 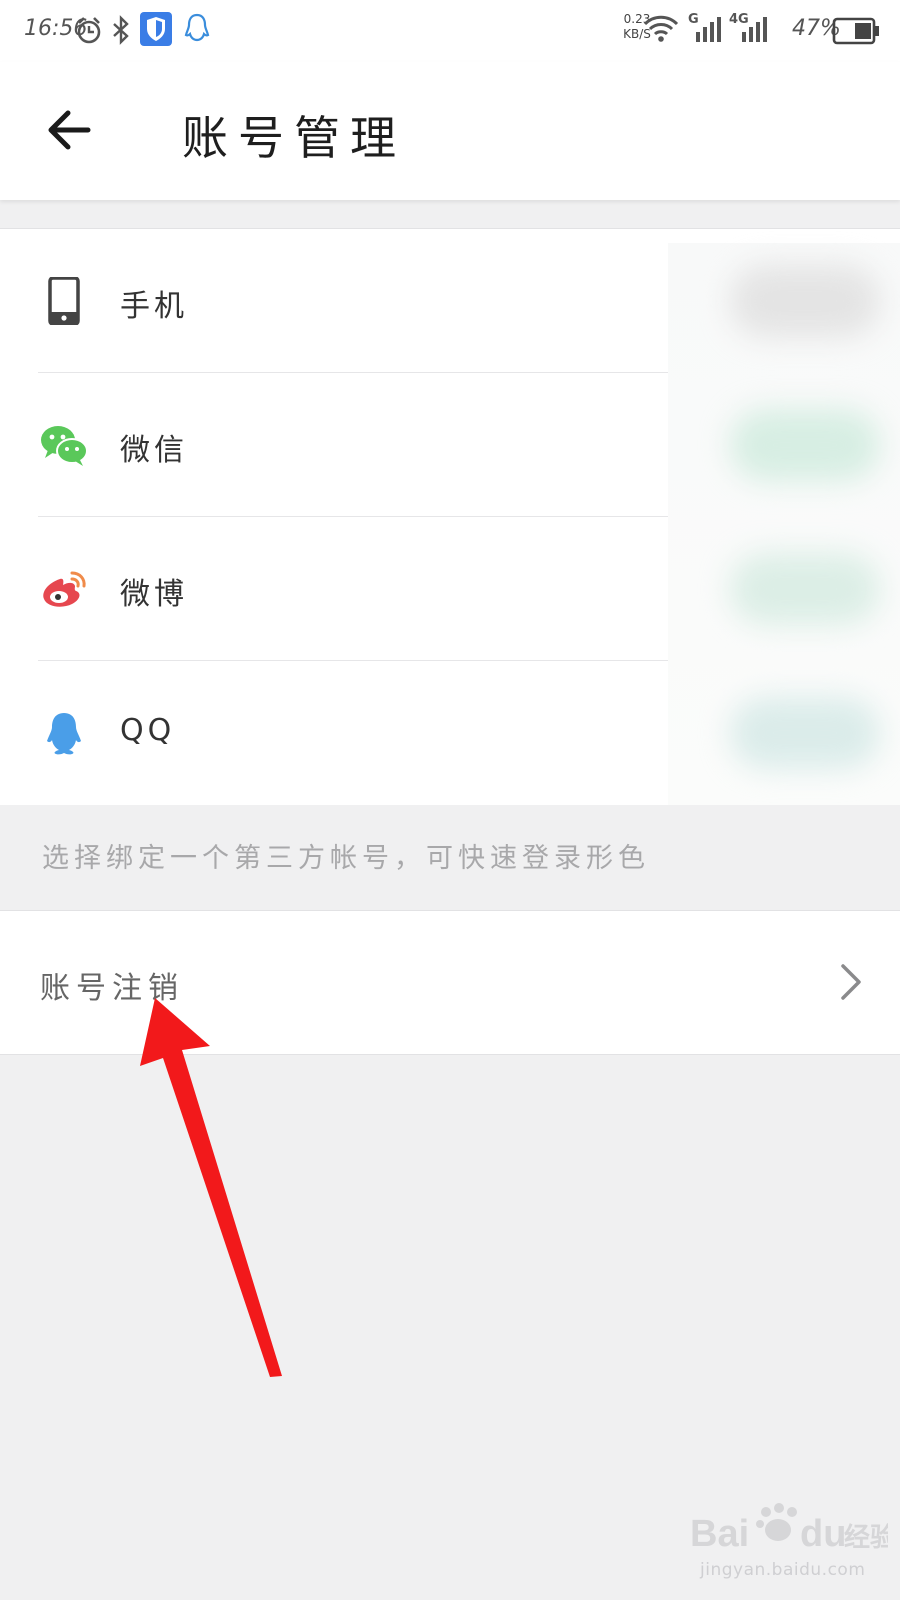 What do you see at coordinates (719, 1534) in the screenshot?
I see `svg-text: Bai` at bounding box center [719, 1534].